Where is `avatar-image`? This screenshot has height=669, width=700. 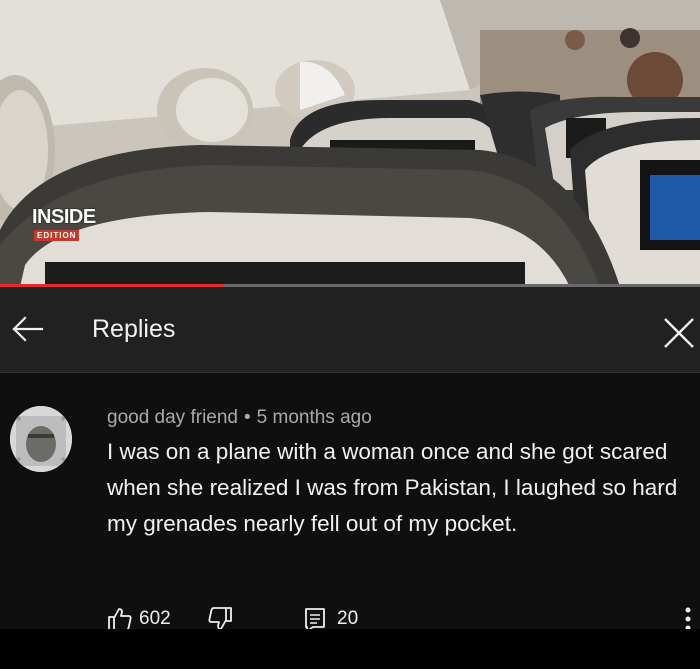
avatar-image is located at coordinates (41, 439).